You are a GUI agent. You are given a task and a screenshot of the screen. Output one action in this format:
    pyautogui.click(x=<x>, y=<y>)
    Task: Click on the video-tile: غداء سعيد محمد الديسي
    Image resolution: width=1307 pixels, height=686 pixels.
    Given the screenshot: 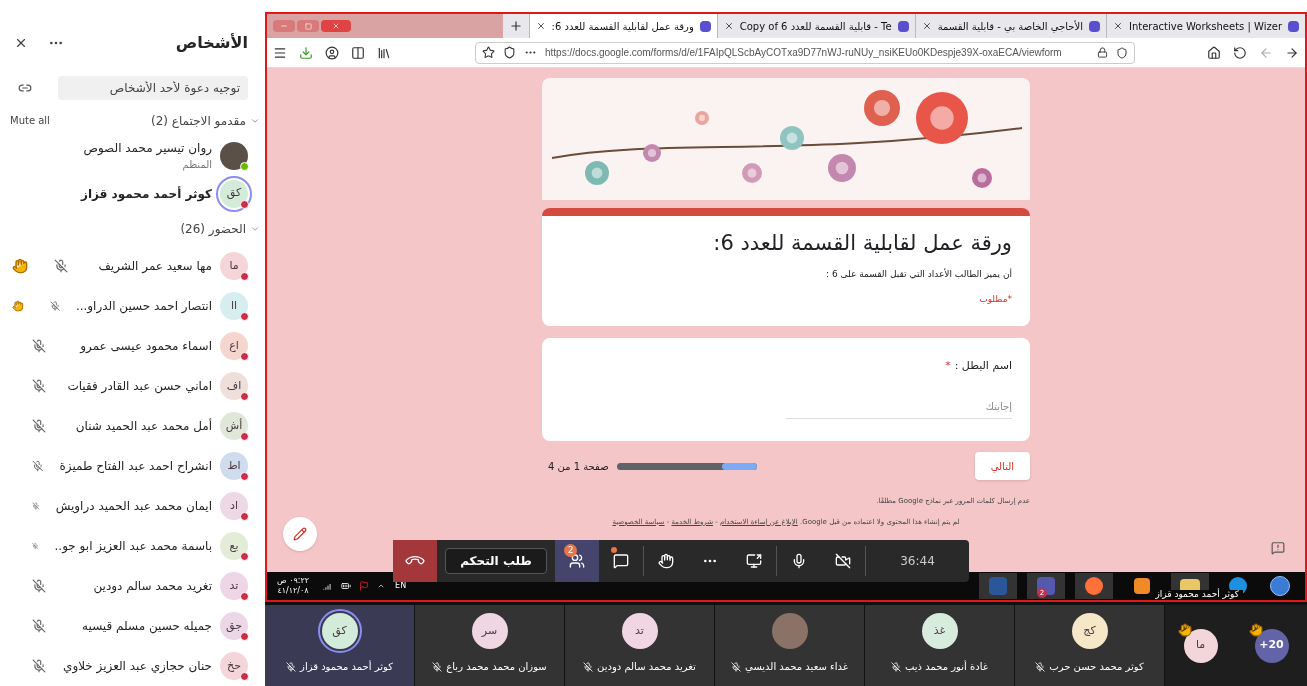 What is the action you would take?
    pyautogui.click(x=789, y=645)
    